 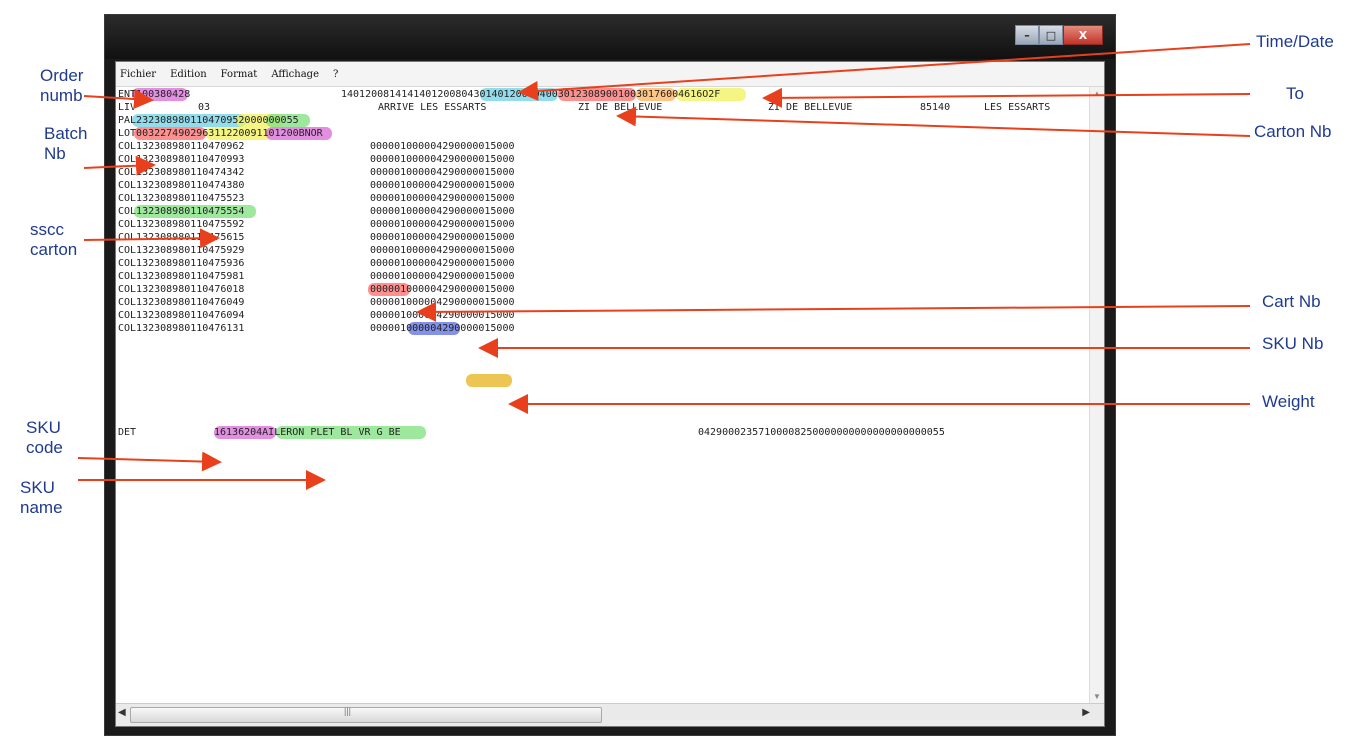 What do you see at coordinates (1051, 35) in the screenshot?
I see `maximize-button: □` at bounding box center [1051, 35].